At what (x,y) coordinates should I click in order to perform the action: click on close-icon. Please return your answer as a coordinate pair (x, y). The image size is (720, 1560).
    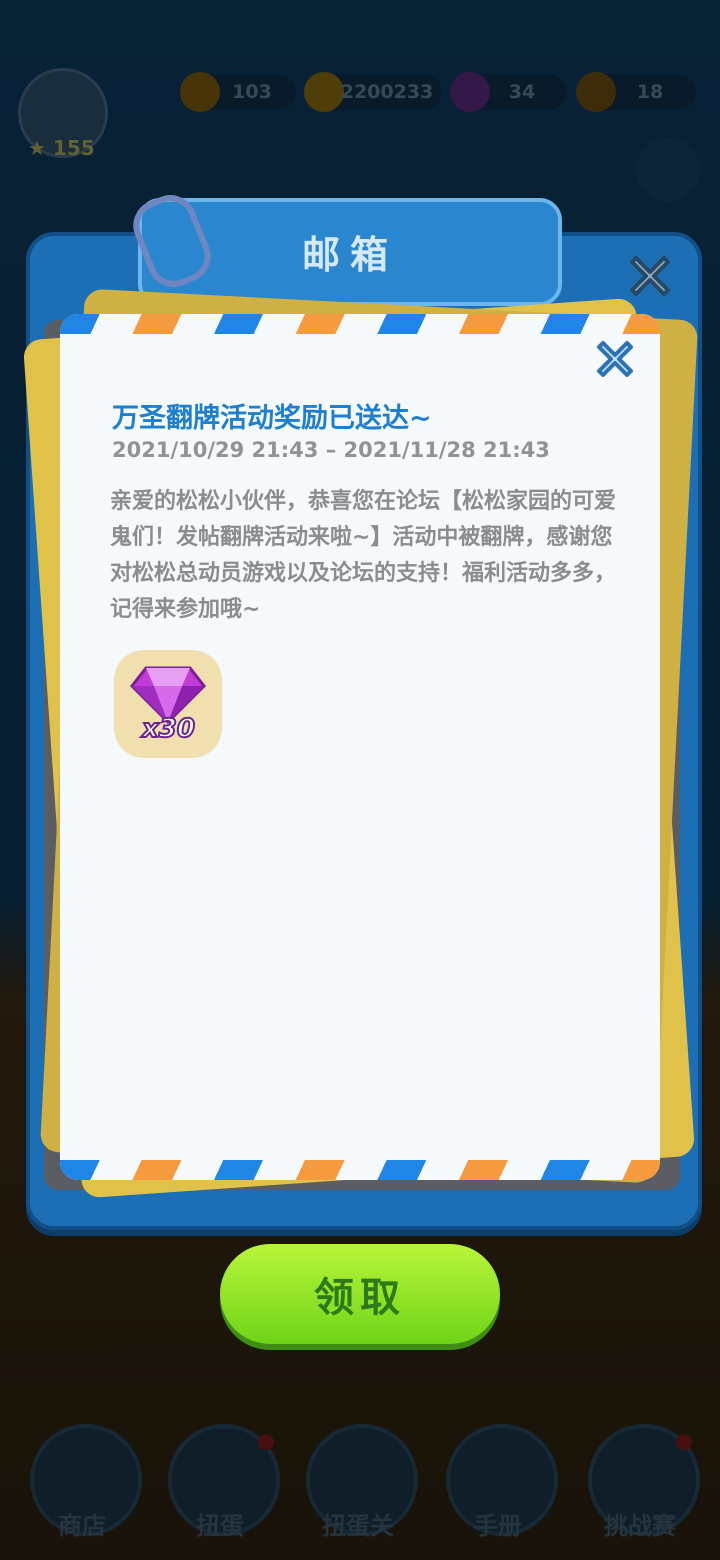
    Looking at the image, I should click on (615, 359).